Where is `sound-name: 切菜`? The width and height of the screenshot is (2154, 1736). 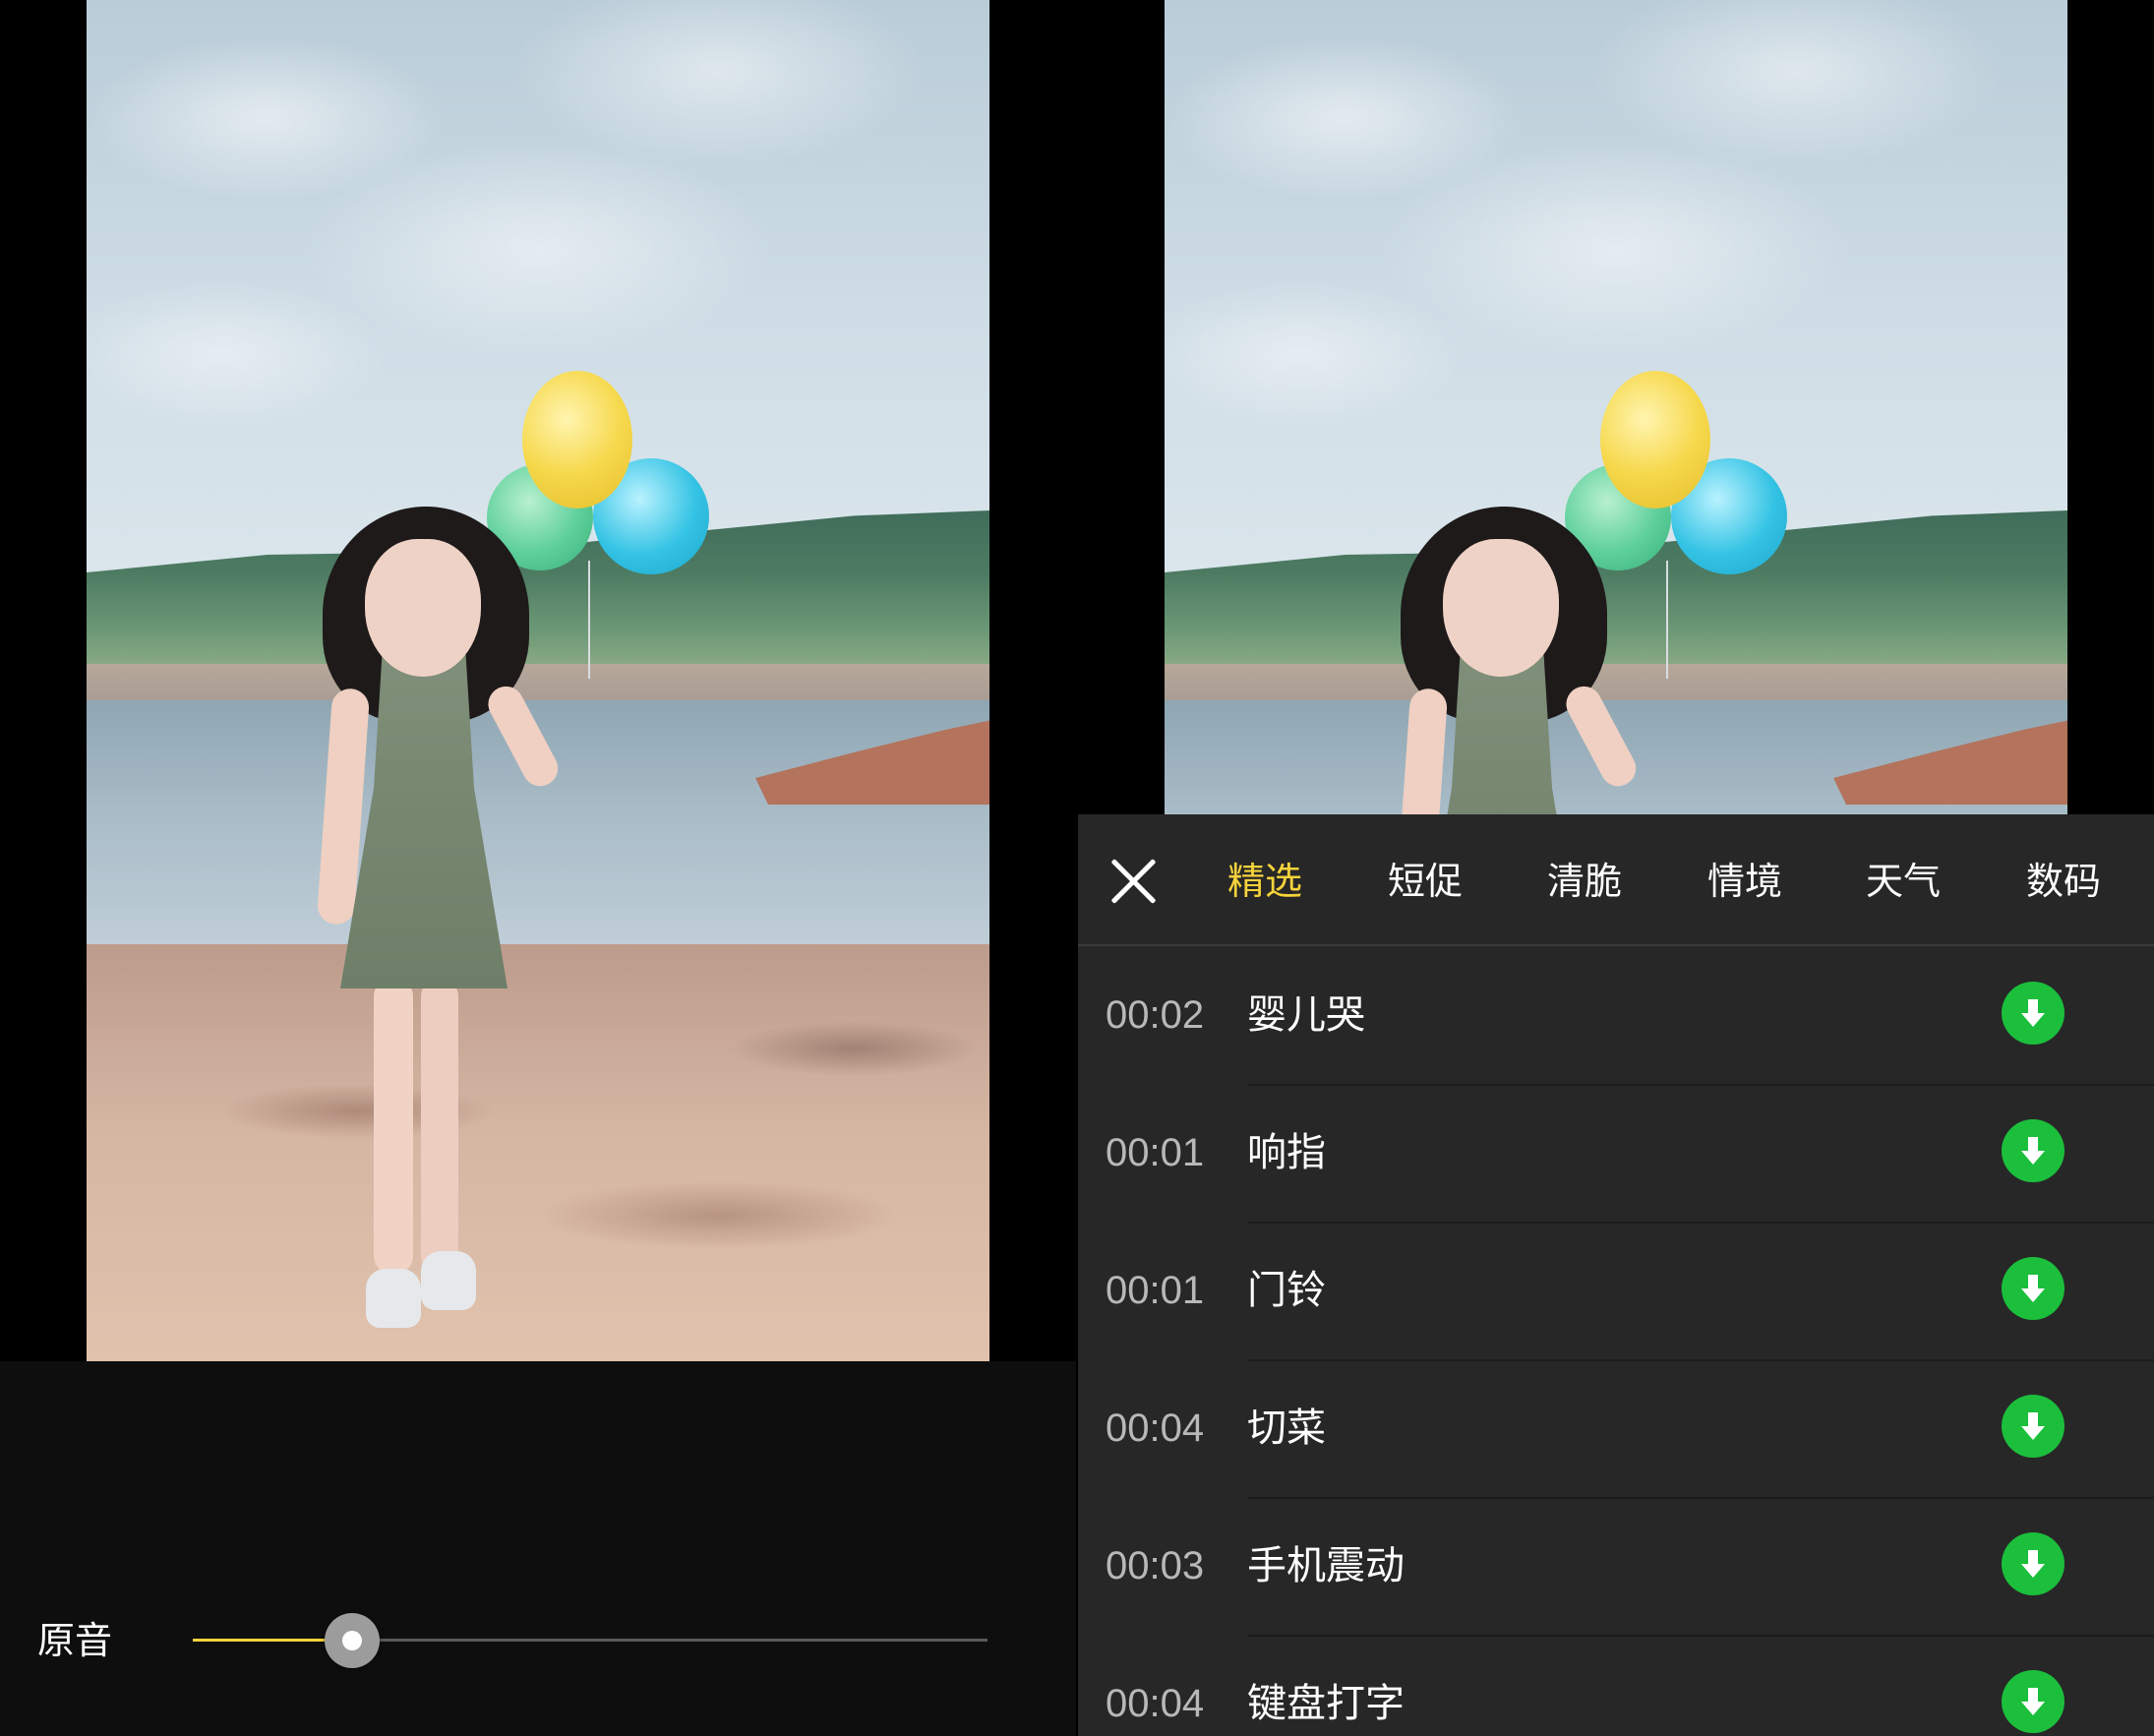 sound-name: 切菜 is located at coordinates (1286, 1428).